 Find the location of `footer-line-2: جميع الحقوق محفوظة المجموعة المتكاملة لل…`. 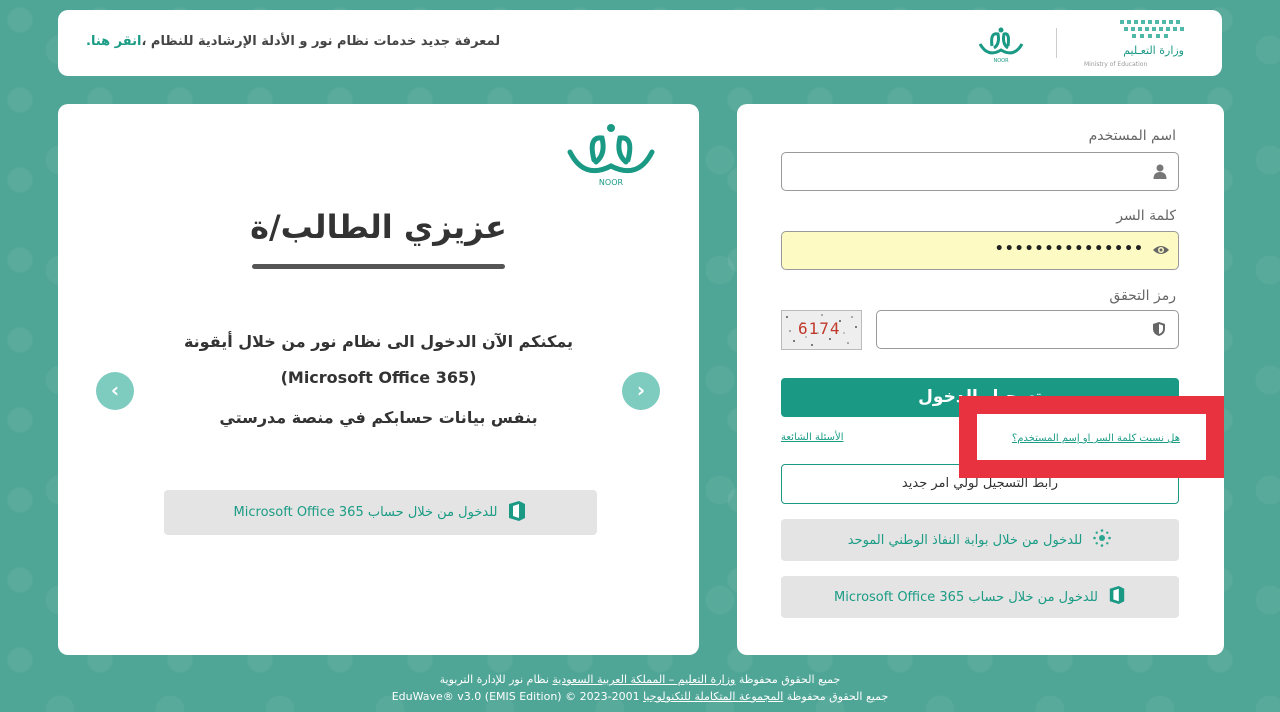

footer-line-2: جميع الحقوق محفوظة المجموعة المتكاملة لل… is located at coordinates (640, 696).